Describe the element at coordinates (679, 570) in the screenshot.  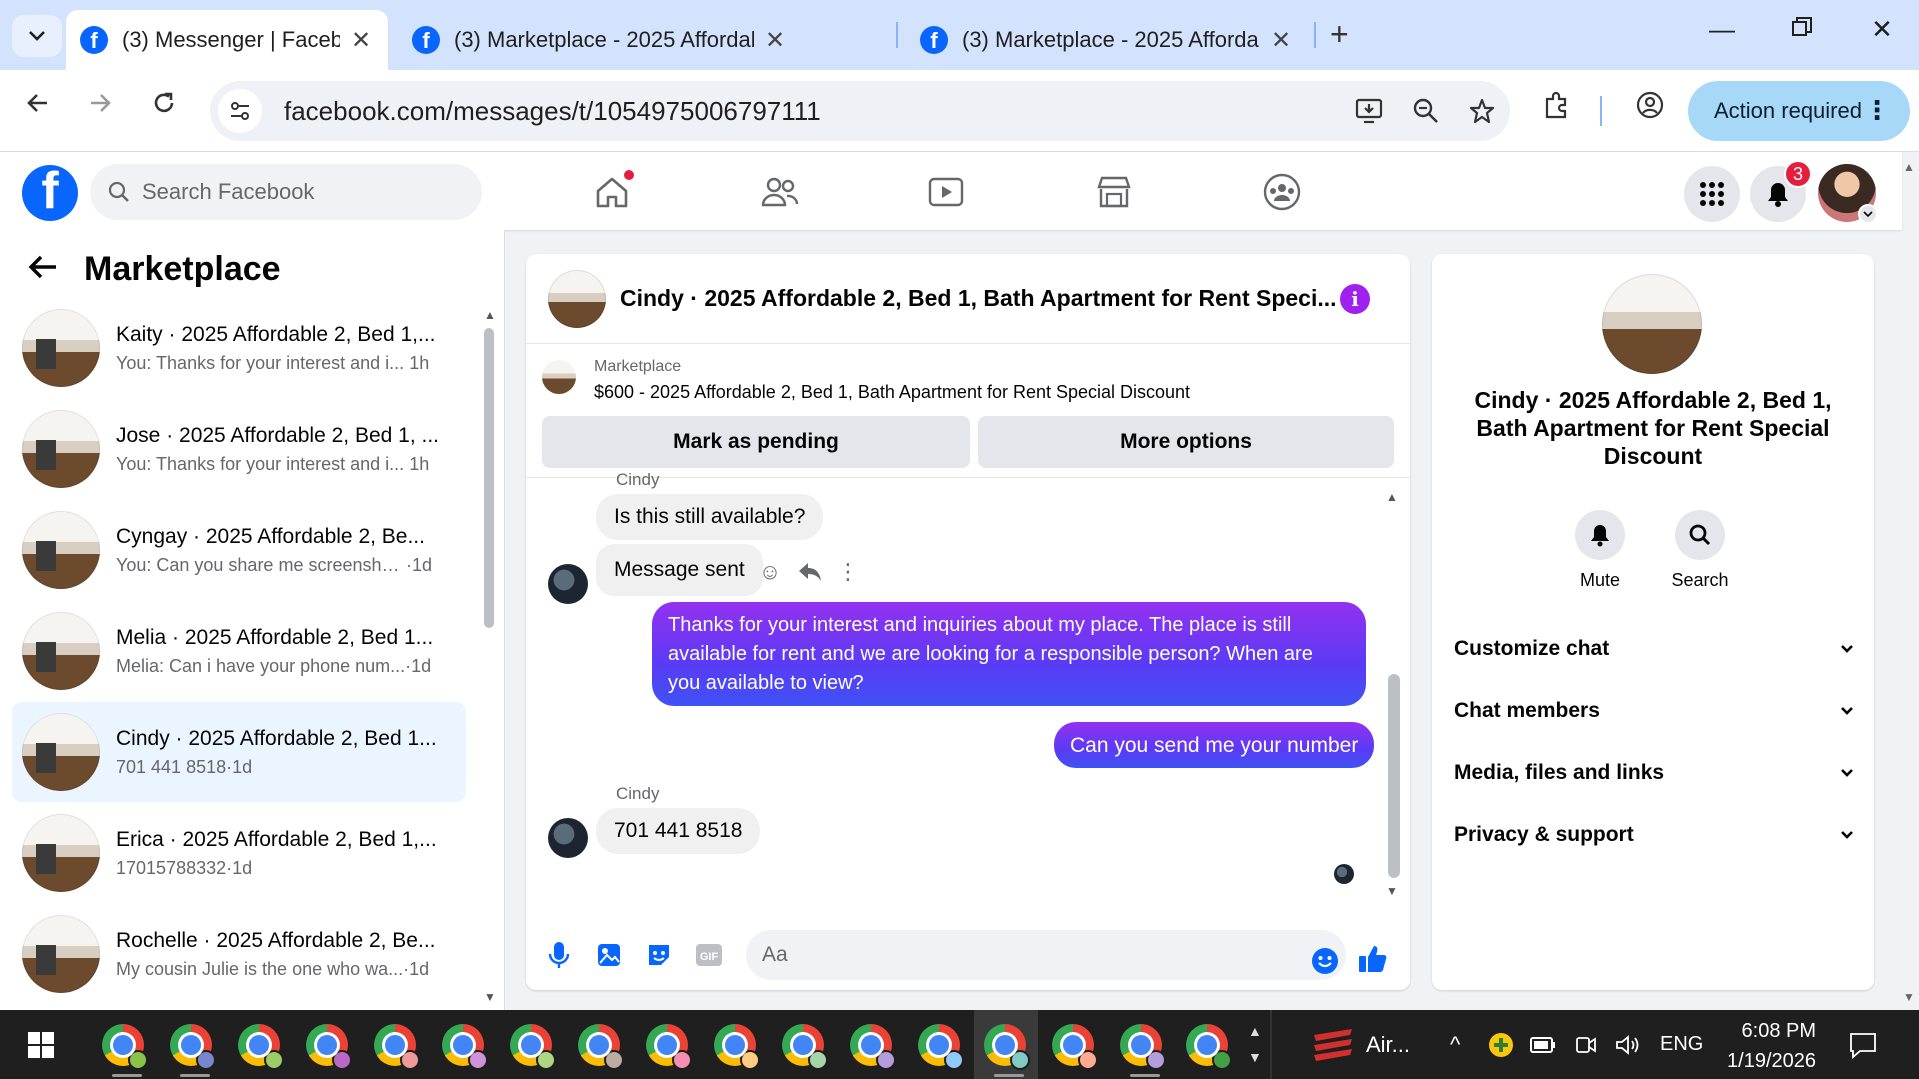
I see `incoming-message: Message sent` at that location.